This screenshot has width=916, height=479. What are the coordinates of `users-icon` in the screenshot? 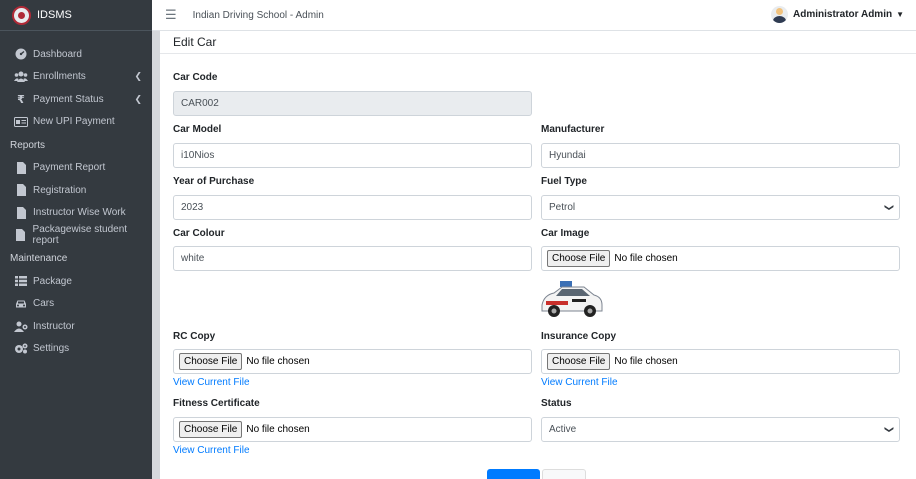 It's located at (21, 77).